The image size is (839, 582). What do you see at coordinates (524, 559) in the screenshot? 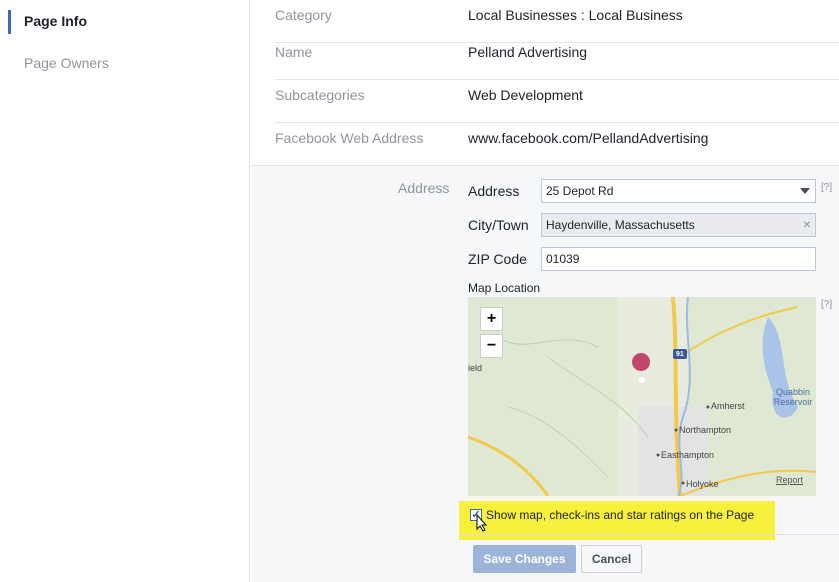
I see `save-changes-button: Save Changes` at bounding box center [524, 559].